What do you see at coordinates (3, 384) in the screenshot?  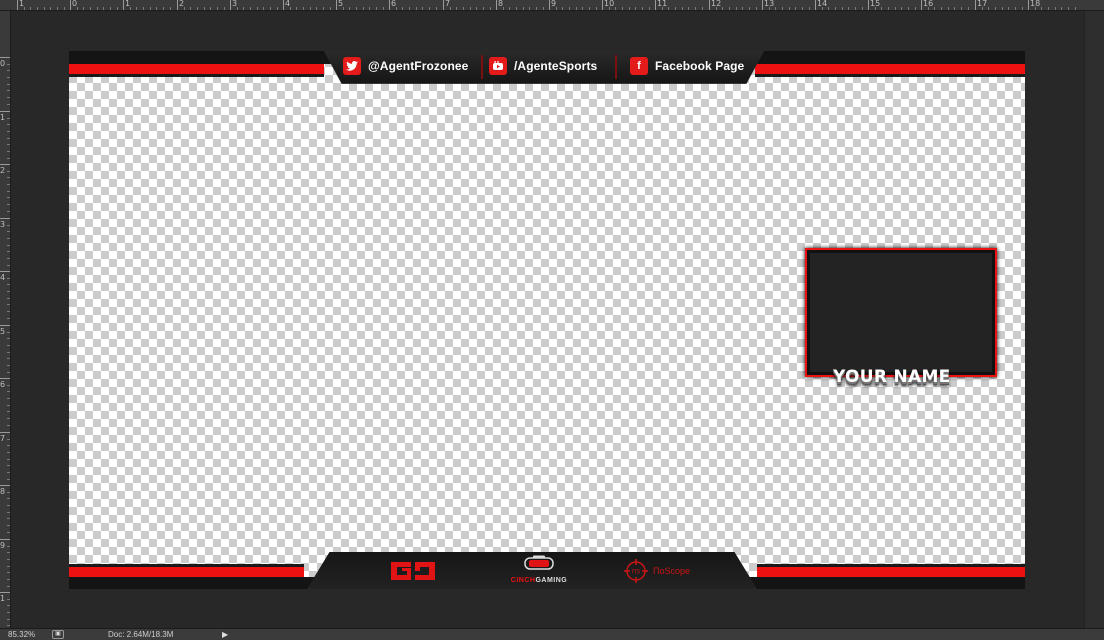 I see `ruler-label: 6` at bounding box center [3, 384].